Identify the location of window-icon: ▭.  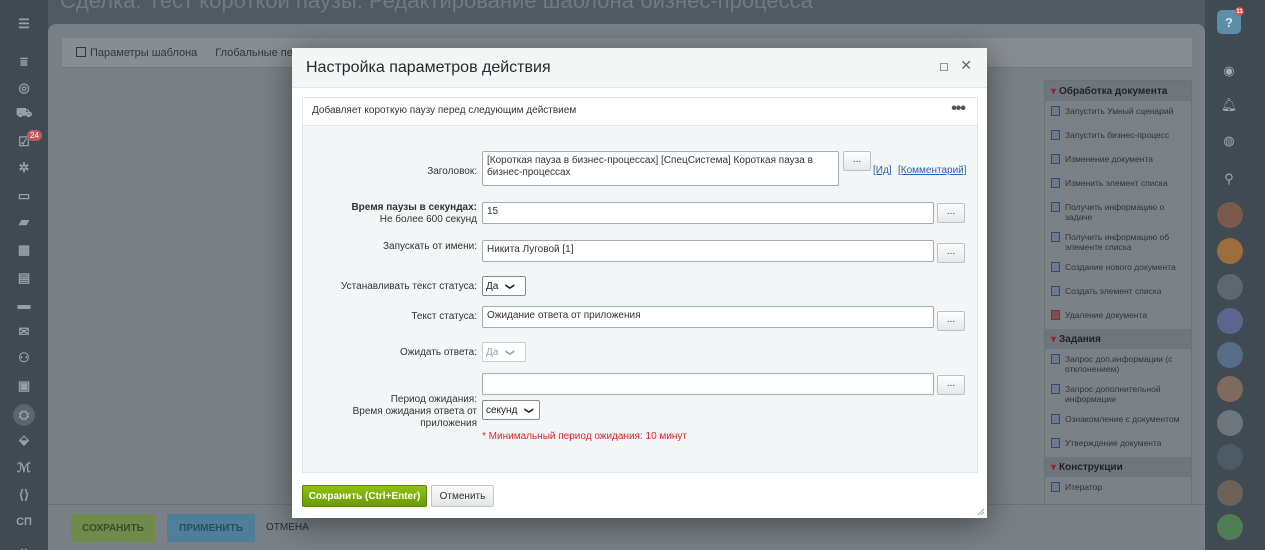
(24, 196).